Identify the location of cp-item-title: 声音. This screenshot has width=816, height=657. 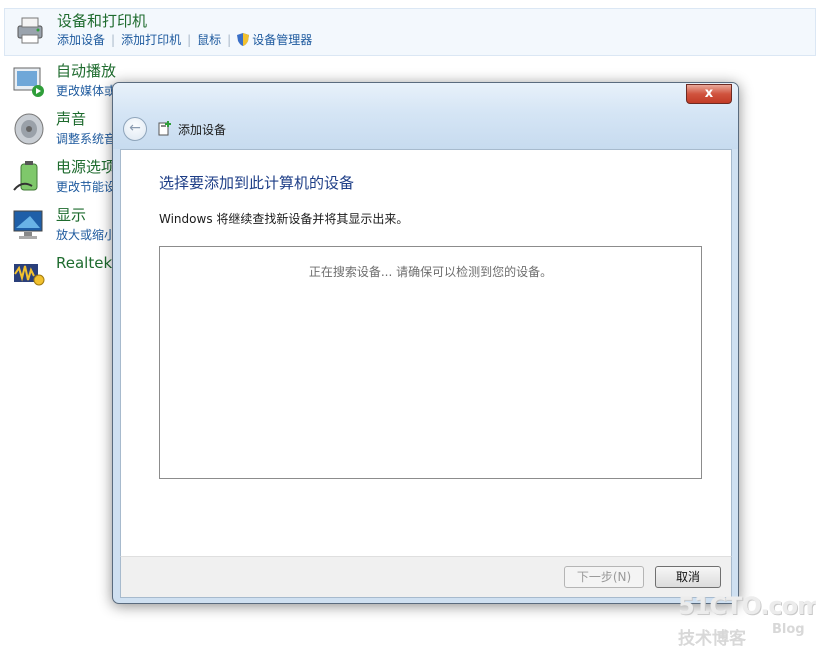
(71, 118).